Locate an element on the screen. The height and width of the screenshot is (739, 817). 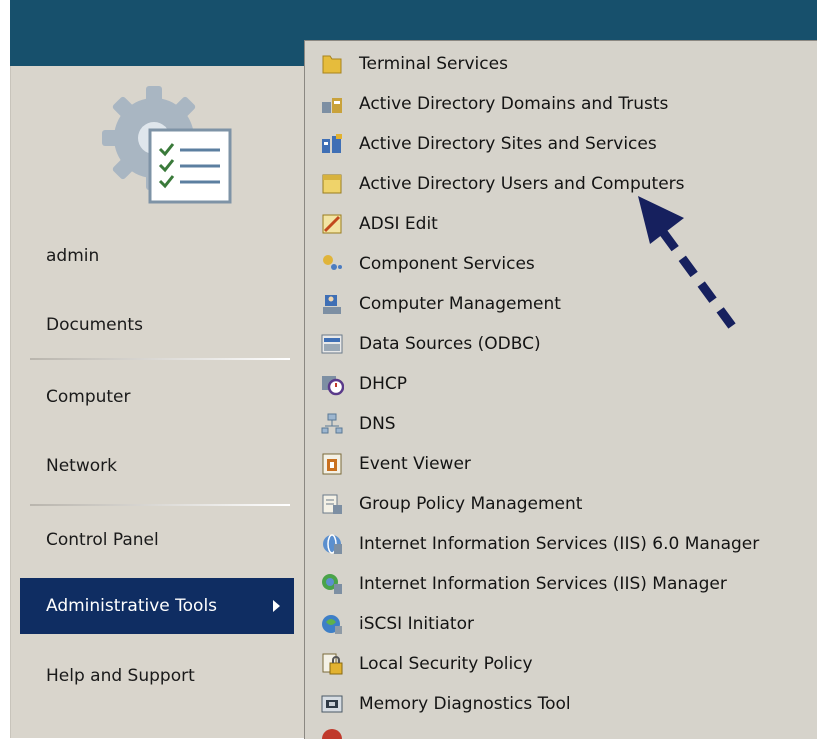
submenu-item-dns: DNS is located at coordinates (561, 424).